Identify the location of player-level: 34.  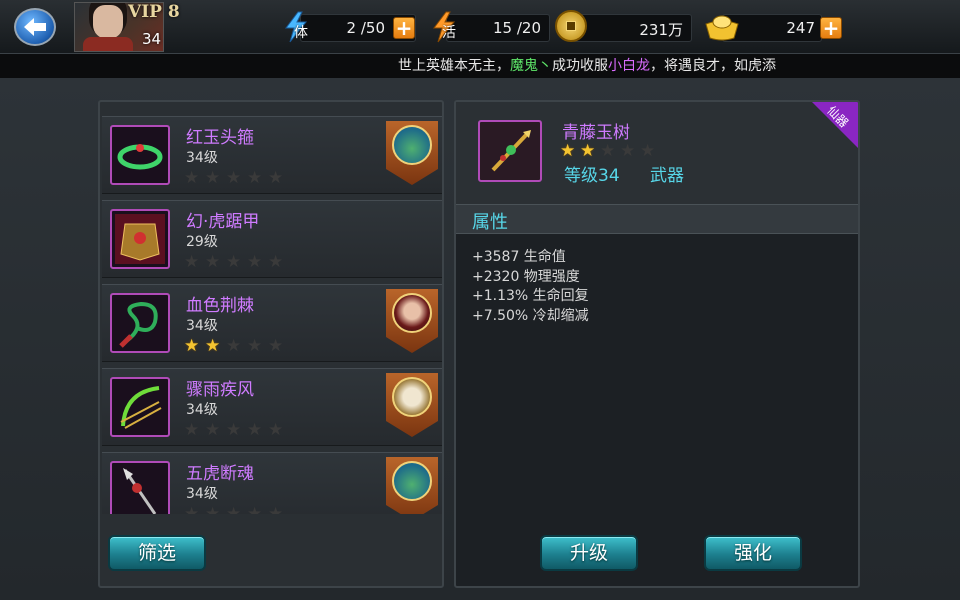
(152, 39).